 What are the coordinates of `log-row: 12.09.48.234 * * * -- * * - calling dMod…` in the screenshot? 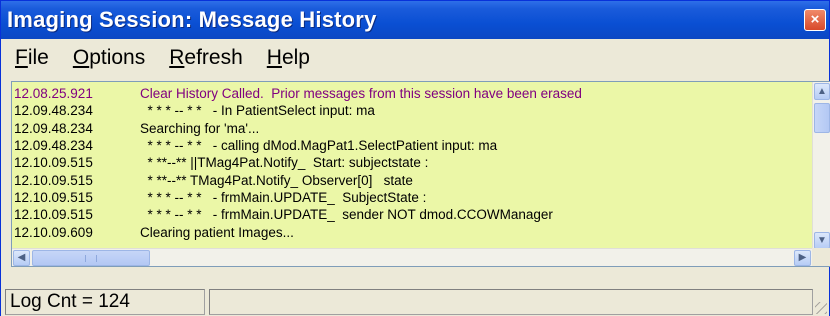 It's located at (412, 145).